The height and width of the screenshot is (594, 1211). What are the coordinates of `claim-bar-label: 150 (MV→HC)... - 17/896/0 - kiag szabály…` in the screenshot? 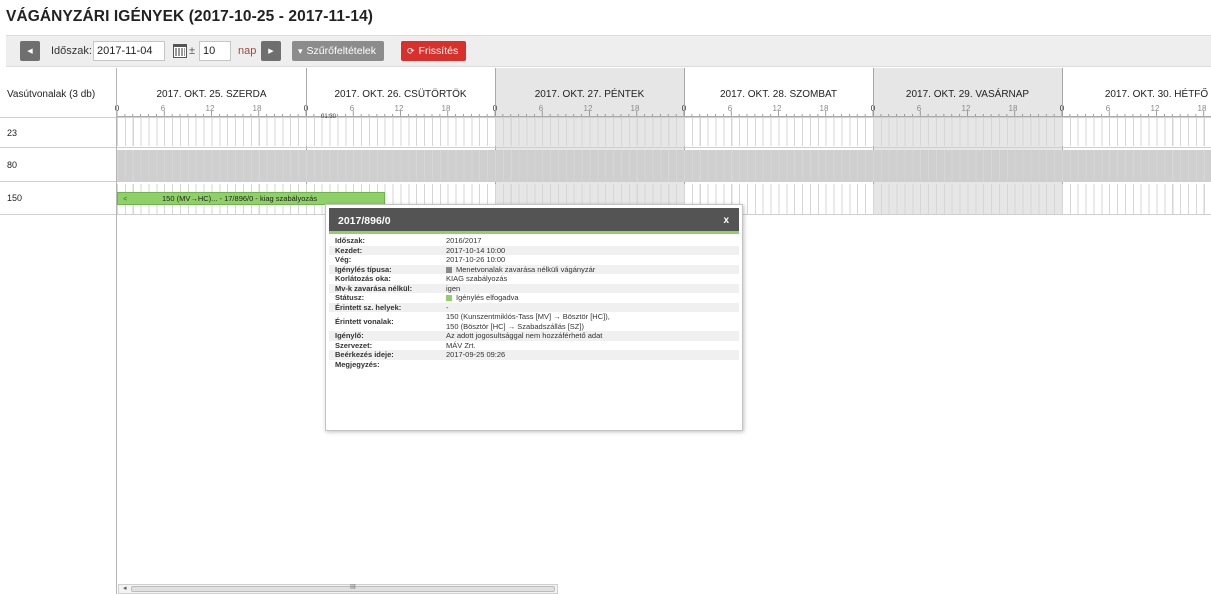 It's located at (240, 198).